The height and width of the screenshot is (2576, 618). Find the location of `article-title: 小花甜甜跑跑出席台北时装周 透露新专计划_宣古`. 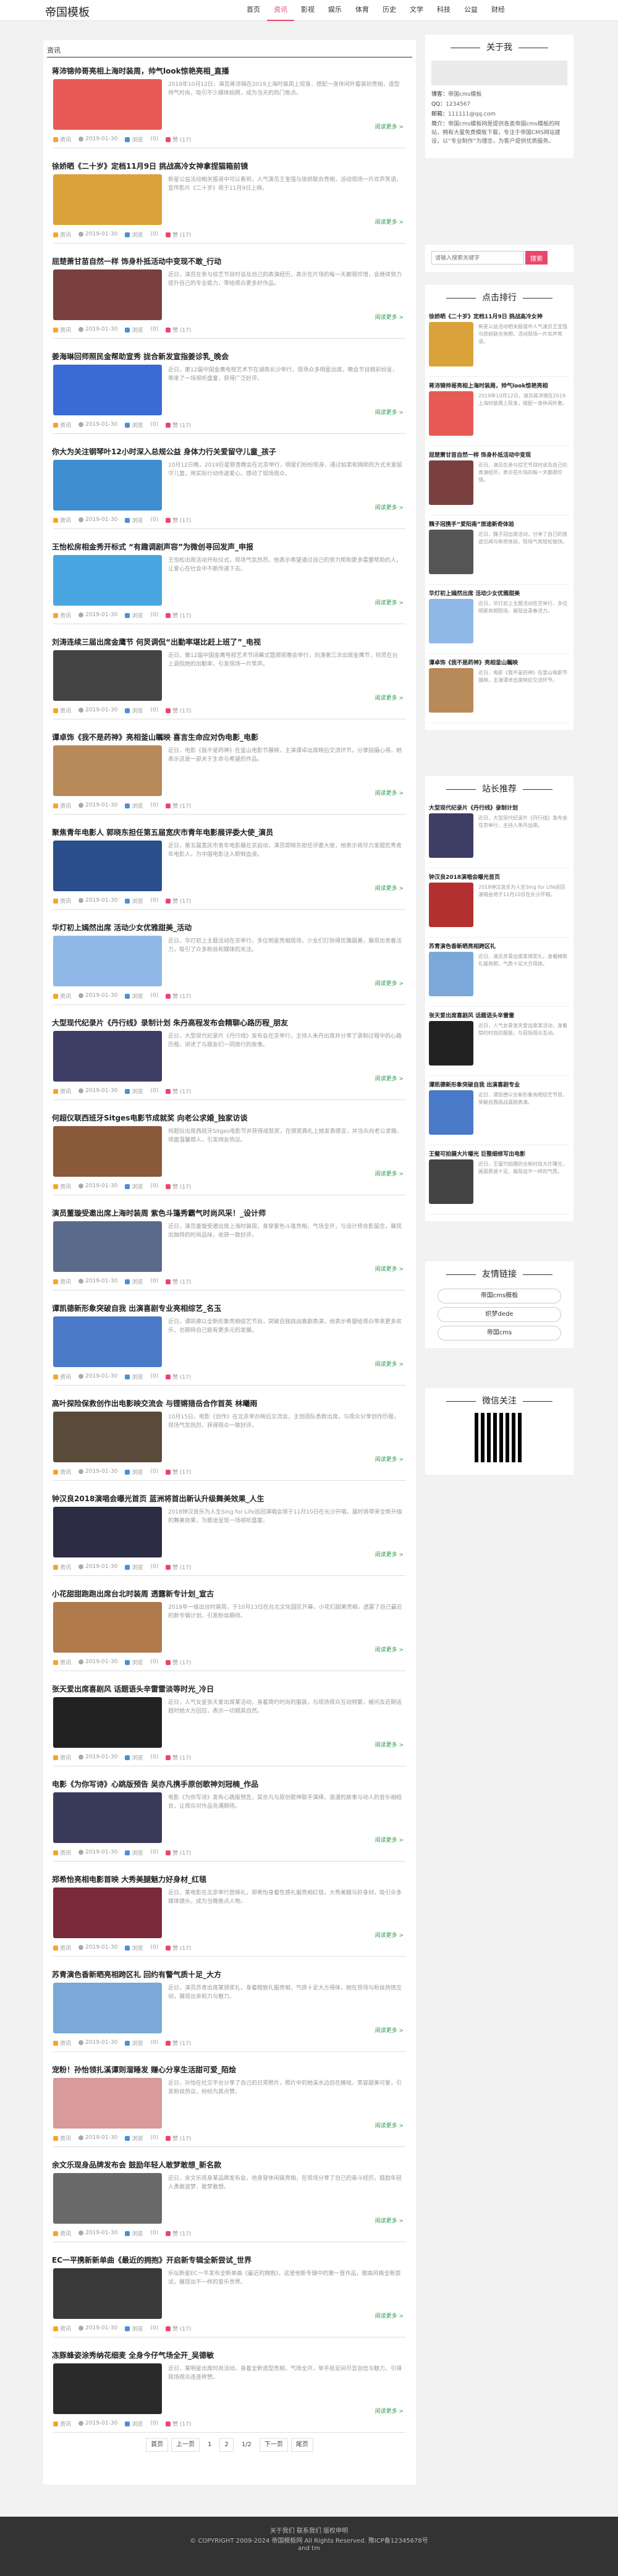

article-title: 小花甜甜跑跑出席台北时装周 透露新专计划_宣古 is located at coordinates (229, 1593).